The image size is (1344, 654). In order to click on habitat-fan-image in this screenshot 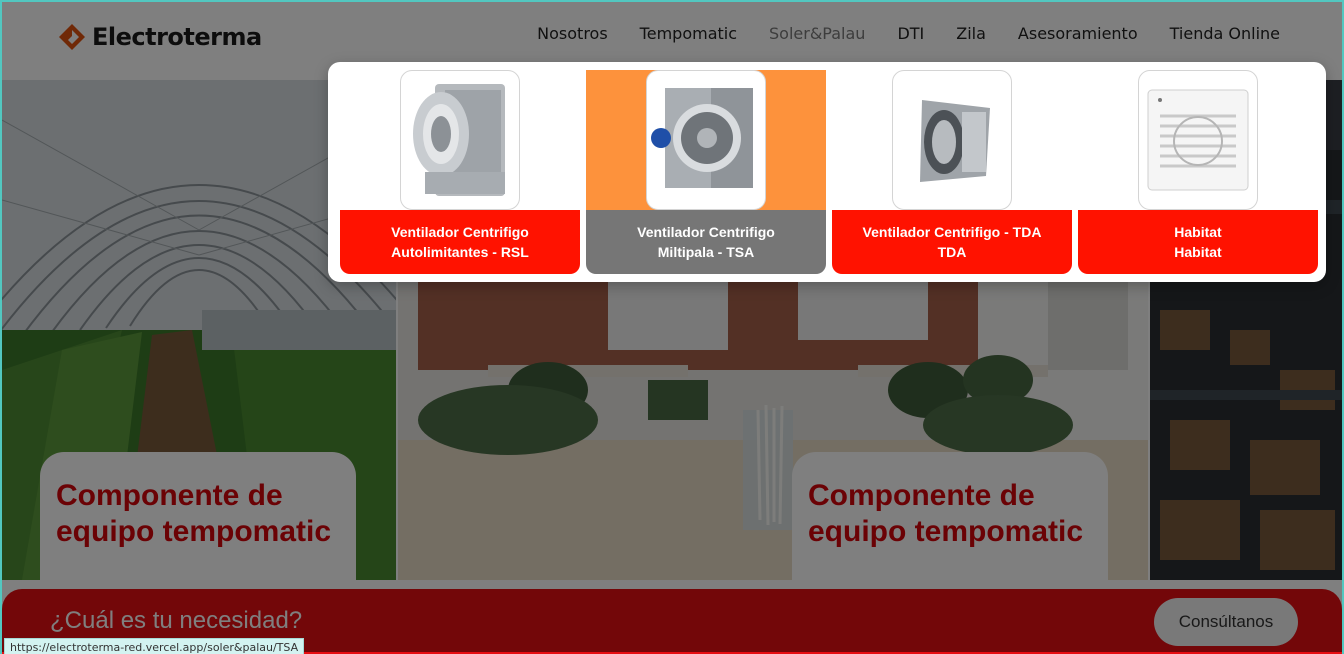, I will do `click(1198, 140)`.